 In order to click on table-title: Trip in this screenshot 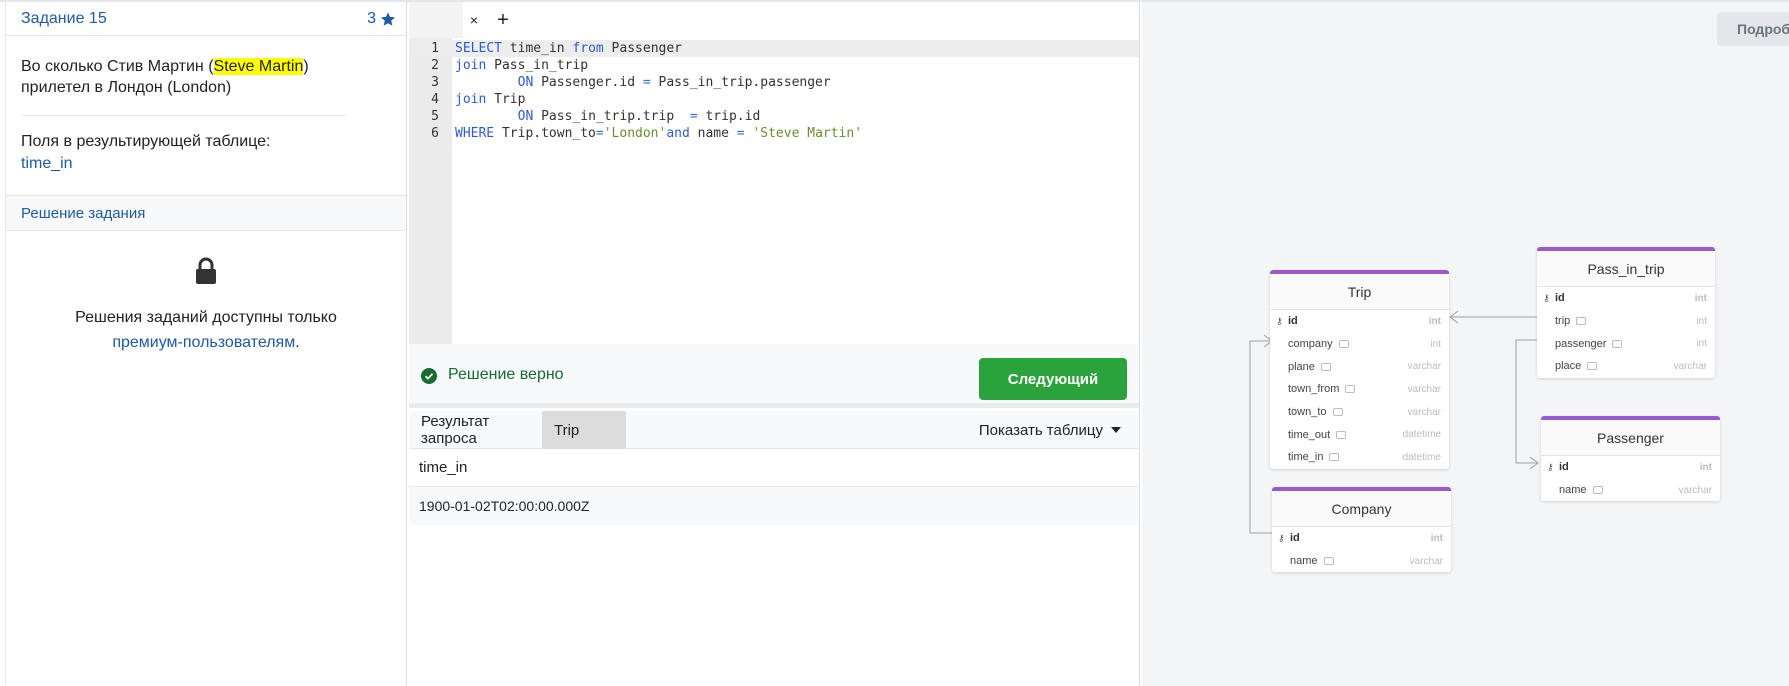, I will do `click(1359, 292)`.